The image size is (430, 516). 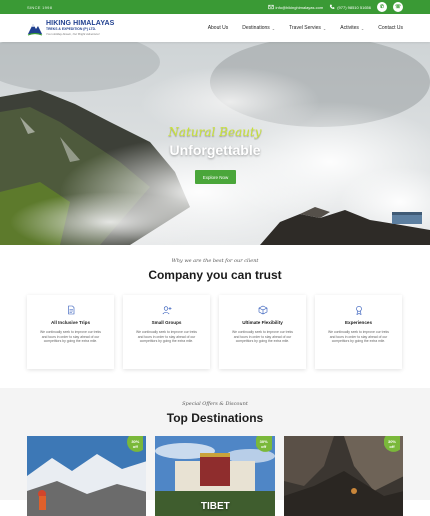 I want to click on phone-text: (977) 98510 51656, so click(x=354, y=7).